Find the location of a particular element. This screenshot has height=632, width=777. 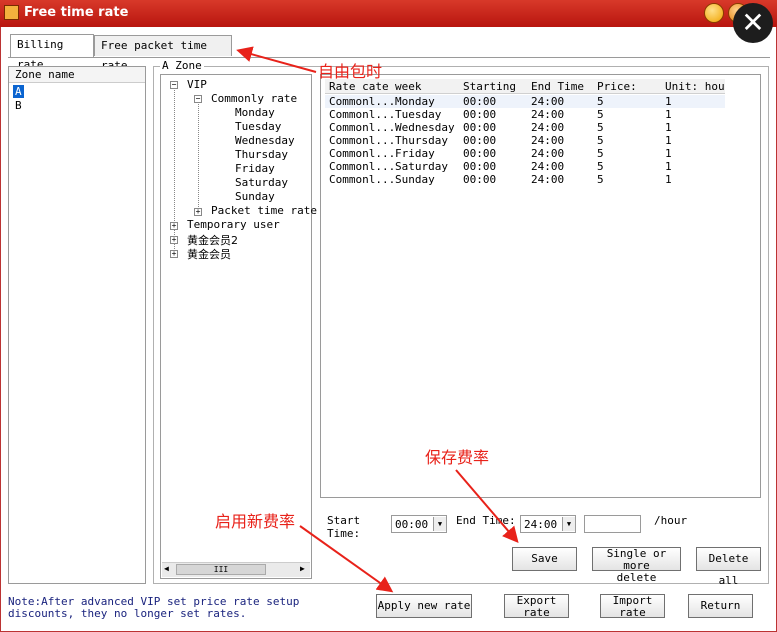

annotation-free-packet: 自由包时 is located at coordinates (350, 71).